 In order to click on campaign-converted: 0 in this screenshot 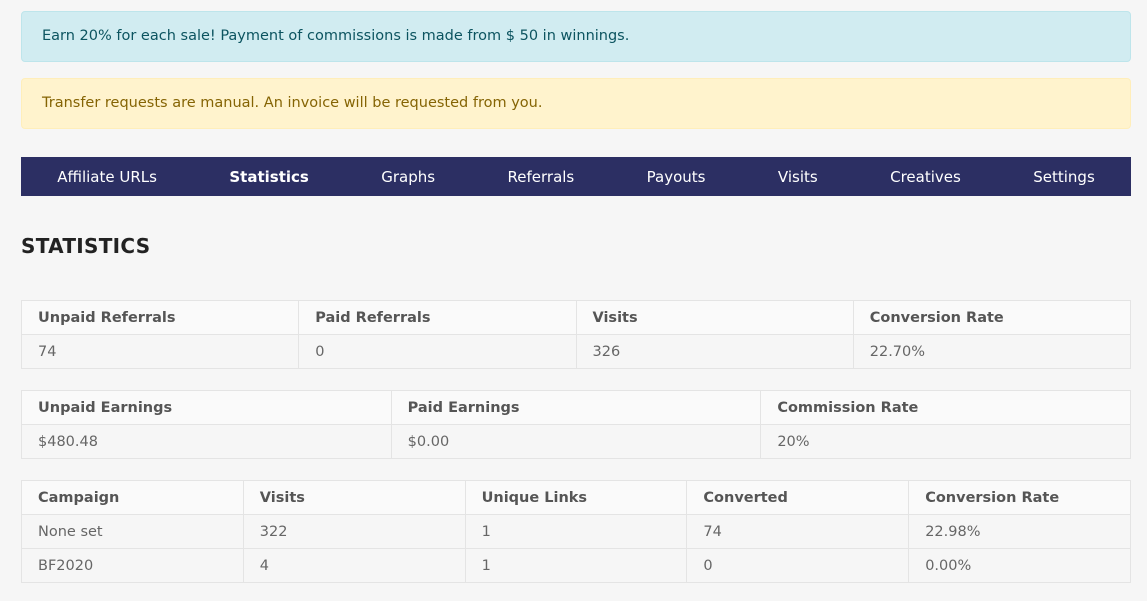, I will do `click(798, 565)`.